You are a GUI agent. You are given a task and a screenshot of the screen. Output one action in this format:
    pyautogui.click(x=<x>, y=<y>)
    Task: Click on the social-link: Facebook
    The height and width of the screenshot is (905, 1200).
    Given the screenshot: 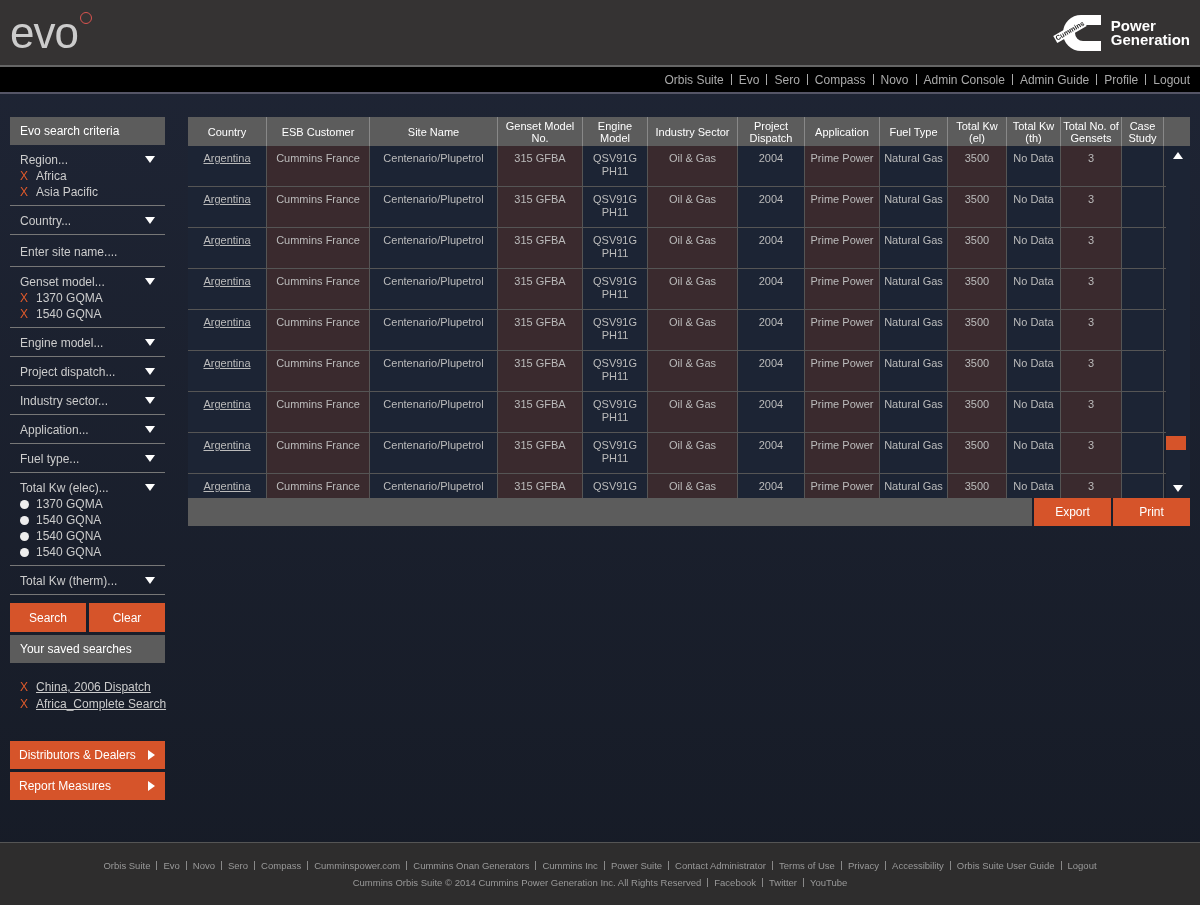 What is the action you would take?
    pyautogui.click(x=735, y=882)
    